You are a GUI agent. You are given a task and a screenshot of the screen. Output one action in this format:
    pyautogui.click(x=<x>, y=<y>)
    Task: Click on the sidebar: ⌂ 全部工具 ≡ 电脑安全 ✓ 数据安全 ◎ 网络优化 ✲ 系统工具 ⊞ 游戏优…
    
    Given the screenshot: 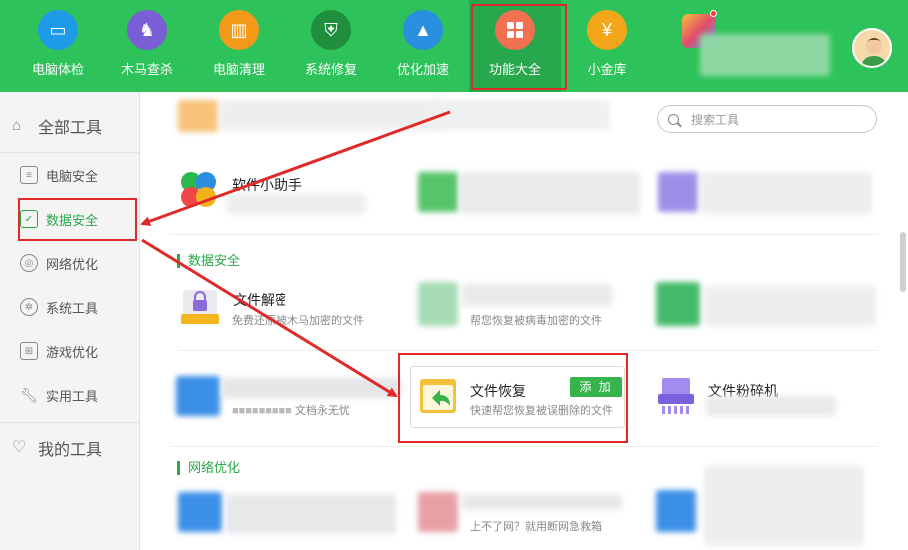 What is the action you would take?
    pyautogui.click(x=70, y=321)
    